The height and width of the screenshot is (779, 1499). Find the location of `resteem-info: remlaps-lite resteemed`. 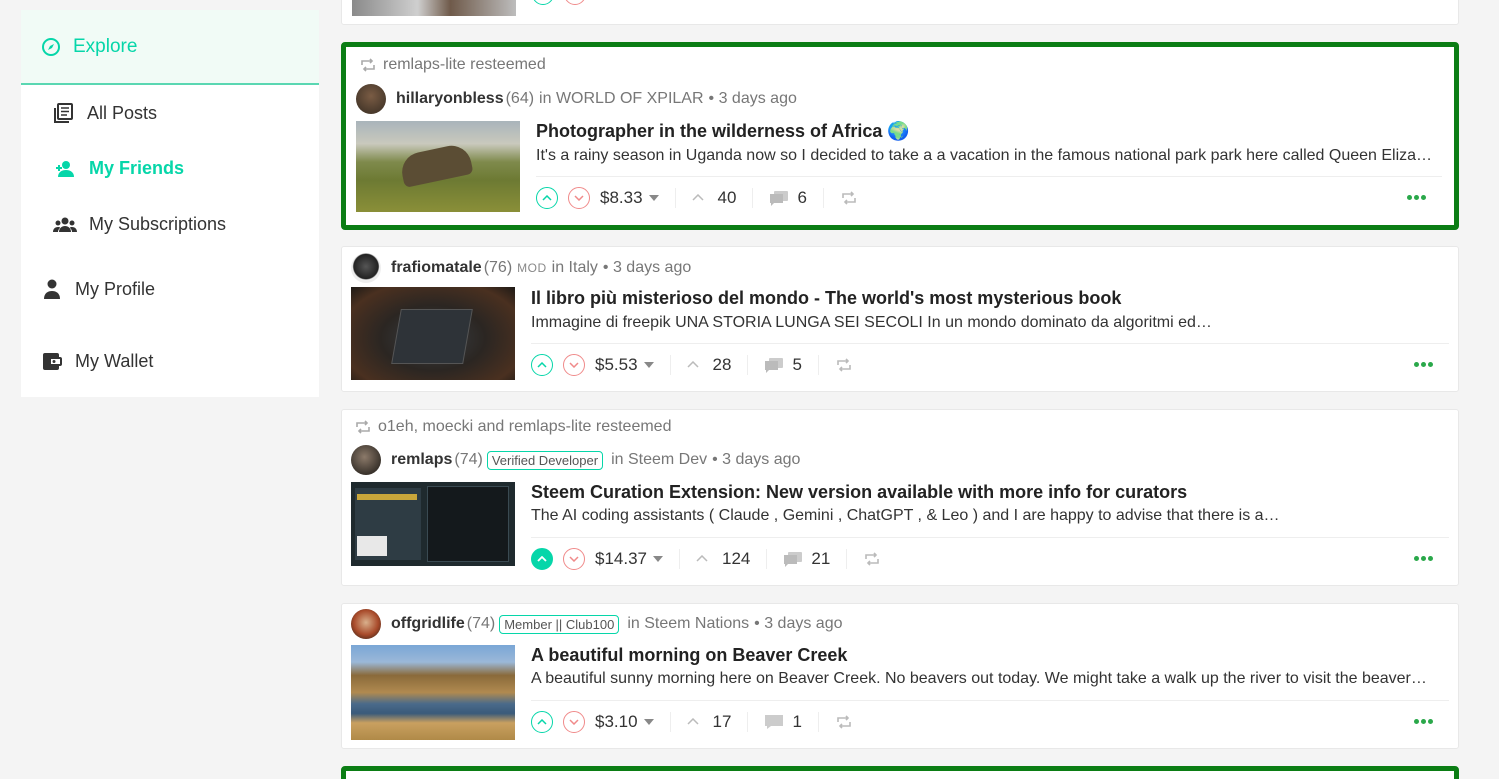

resteem-info: remlaps-lite resteemed is located at coordinates (452, 65).